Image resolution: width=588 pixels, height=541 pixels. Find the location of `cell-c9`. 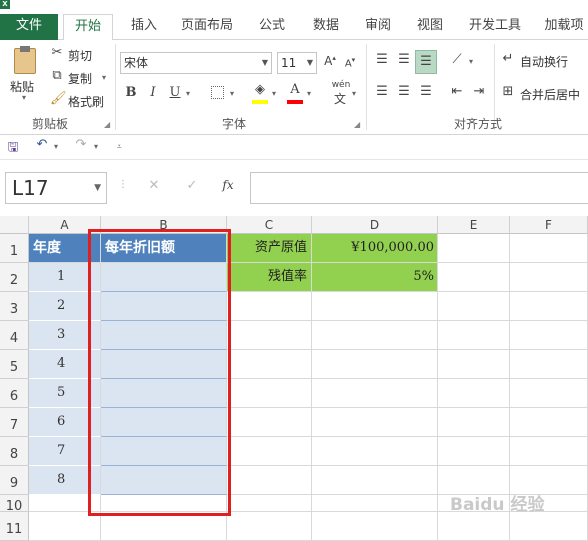

cell-c9 is located at coordinates (269, 480).